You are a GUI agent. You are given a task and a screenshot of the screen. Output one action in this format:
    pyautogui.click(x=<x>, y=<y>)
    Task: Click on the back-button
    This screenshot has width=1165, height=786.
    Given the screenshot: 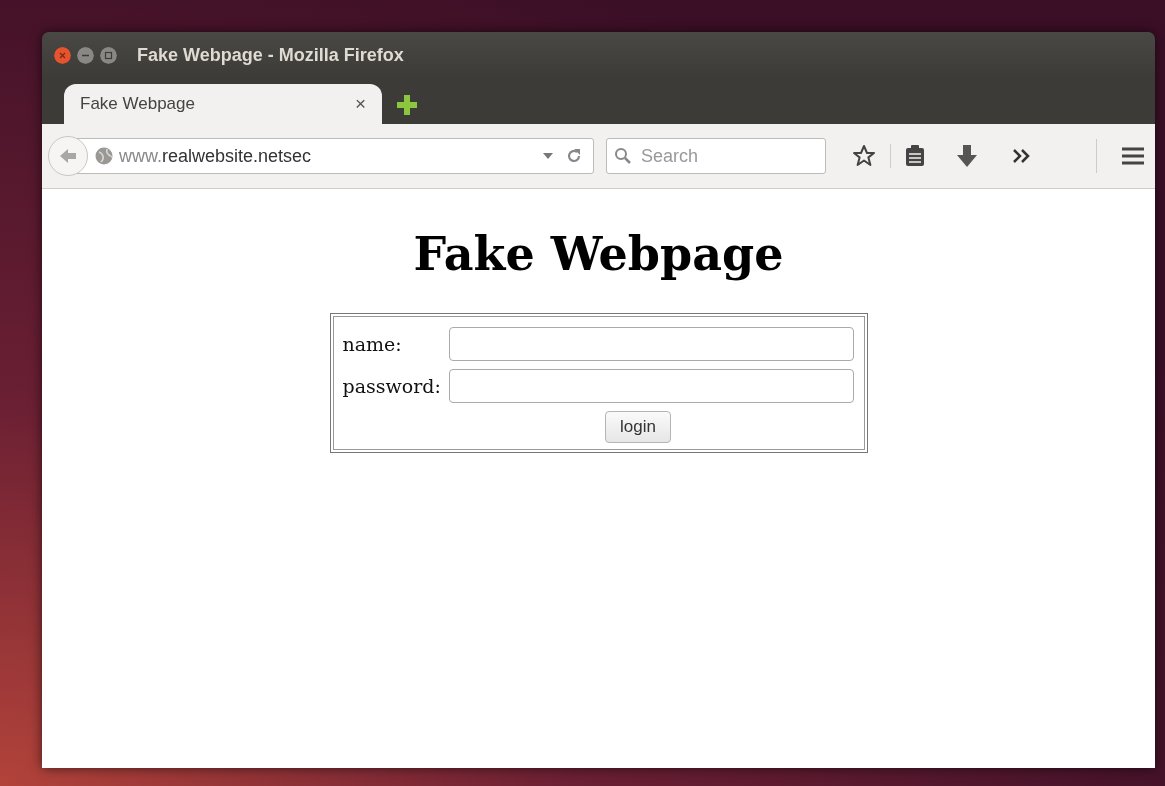 What is the action you would take?
    pyautogui.click(x=68, y=156)
    